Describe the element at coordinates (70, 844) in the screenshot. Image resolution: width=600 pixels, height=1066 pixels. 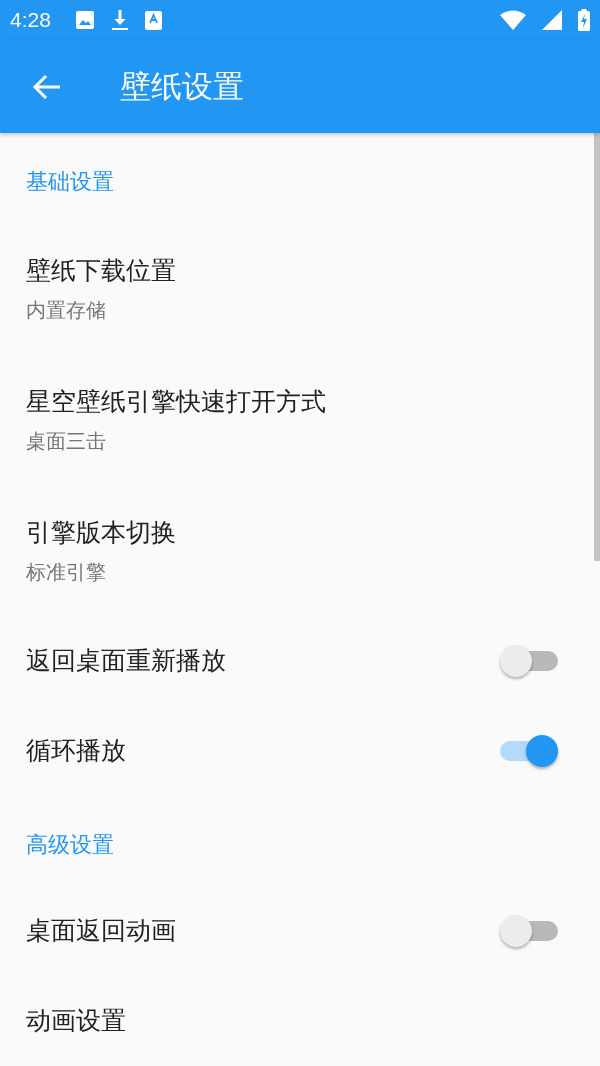
I see `section-header: 高级设置` at that location.